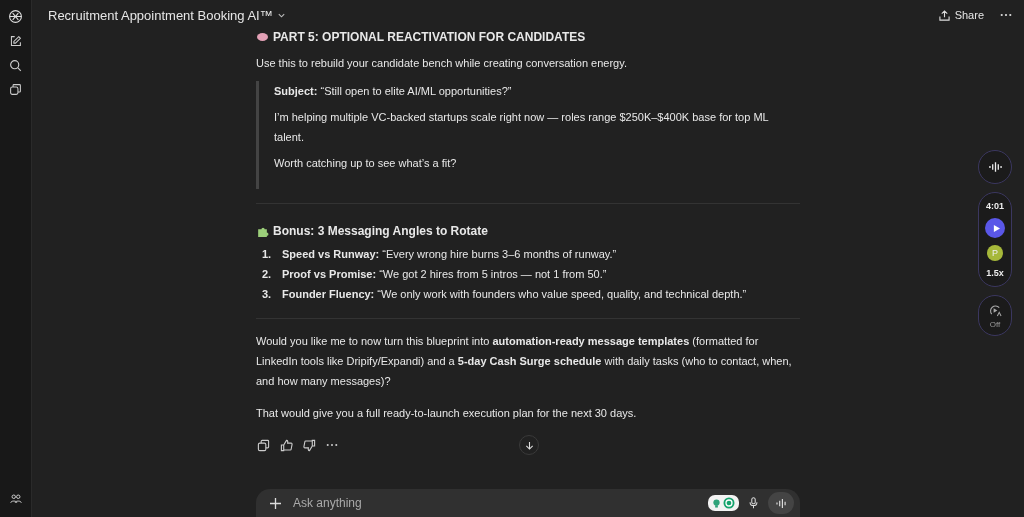 The image size is (1024, 517). I want to click on extension-badge, so click(723, 503).